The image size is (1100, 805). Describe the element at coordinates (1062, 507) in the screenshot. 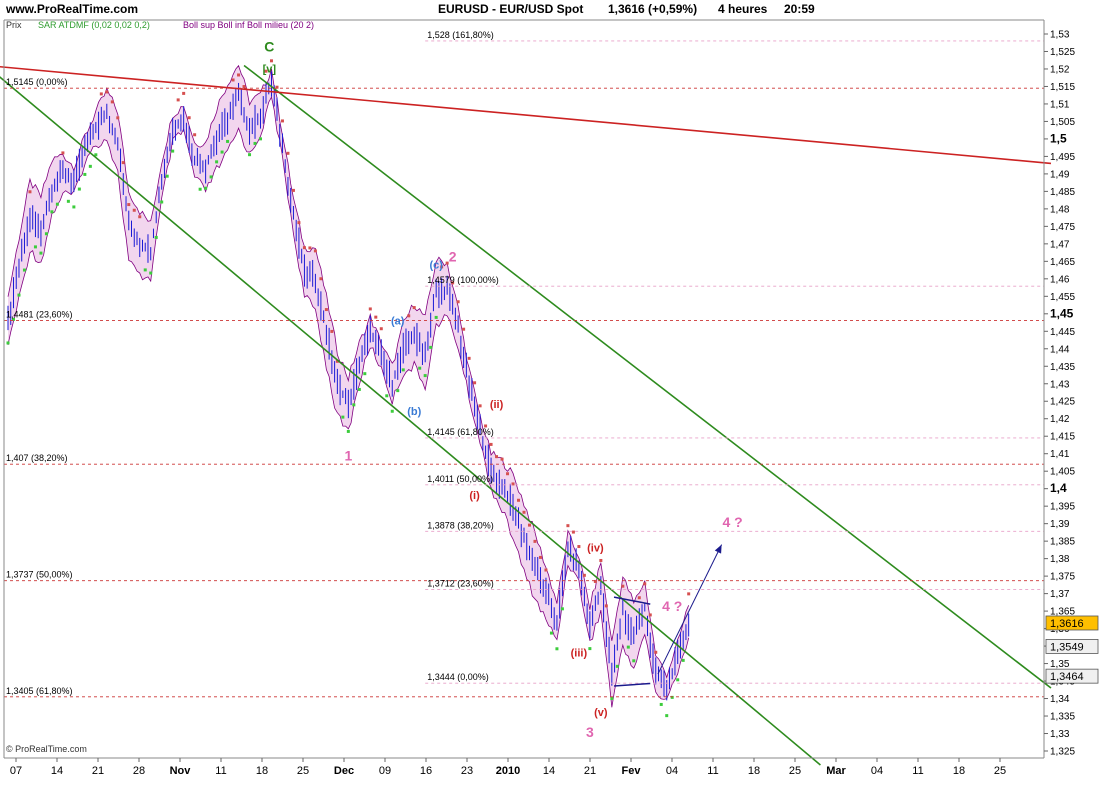

I see `y-tick-label: 1,395` at that location.